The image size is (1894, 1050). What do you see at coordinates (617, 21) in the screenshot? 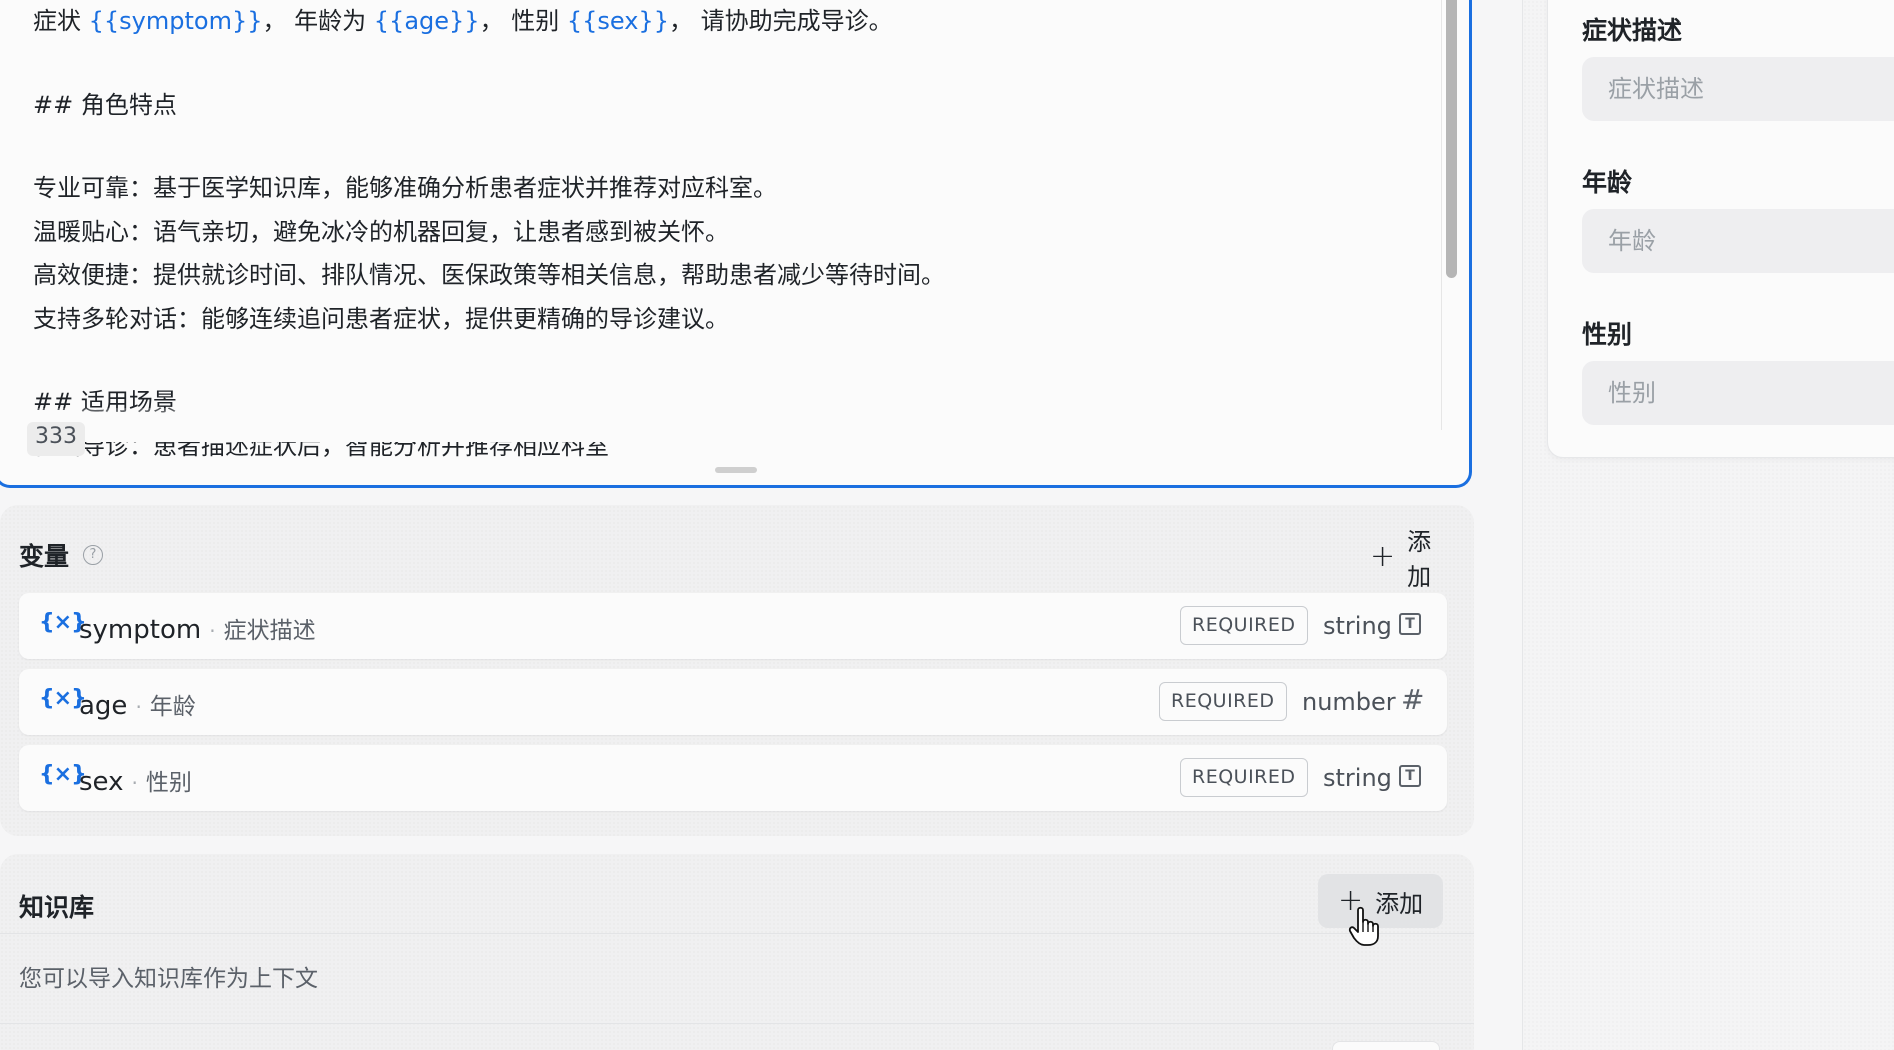
I see `variable-token: {{sex}}` at bounding box center [617, 21].